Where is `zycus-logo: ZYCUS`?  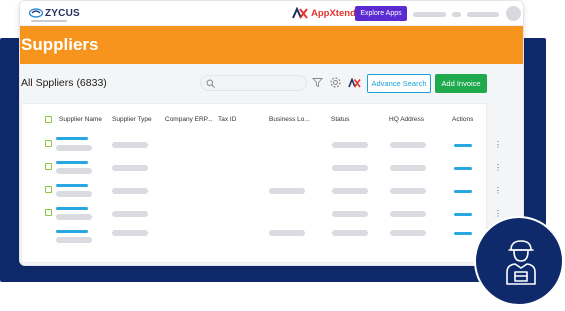 zycus-logo: ZYCUS is located at coordinates (54, 13).